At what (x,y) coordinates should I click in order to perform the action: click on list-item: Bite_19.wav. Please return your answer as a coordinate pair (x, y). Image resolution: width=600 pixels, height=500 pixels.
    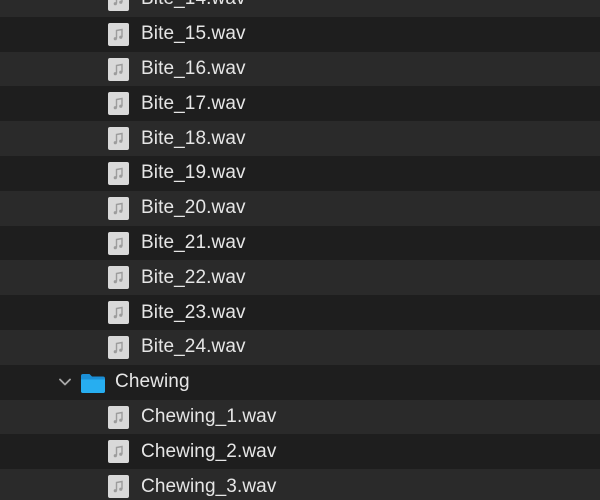
    Looking at the image, I should click on (300, 173).